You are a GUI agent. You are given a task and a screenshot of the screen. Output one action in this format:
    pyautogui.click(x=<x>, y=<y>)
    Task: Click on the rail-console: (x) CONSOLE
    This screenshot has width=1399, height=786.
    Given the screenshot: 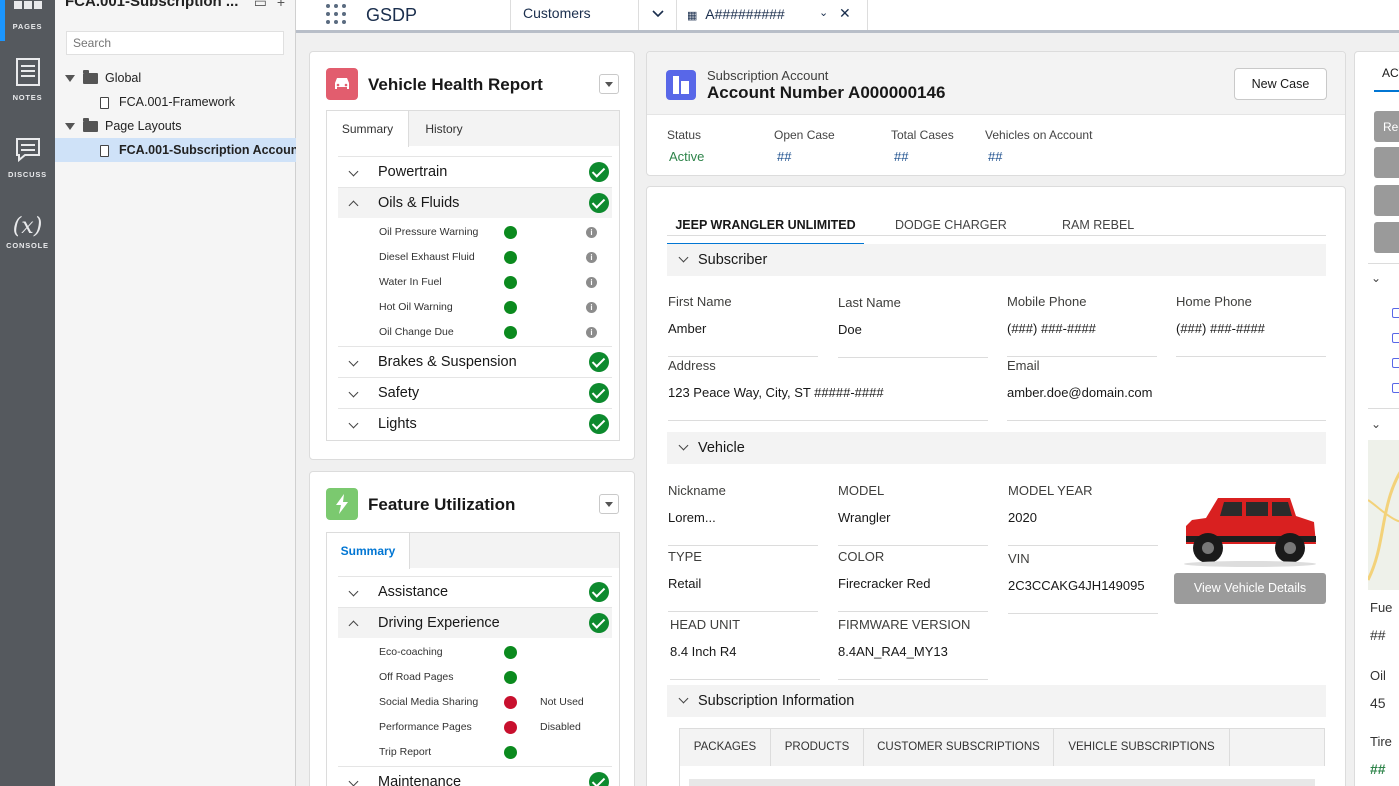 What is the action you would take?
    pyautogui.click(x=27, y=232)
    